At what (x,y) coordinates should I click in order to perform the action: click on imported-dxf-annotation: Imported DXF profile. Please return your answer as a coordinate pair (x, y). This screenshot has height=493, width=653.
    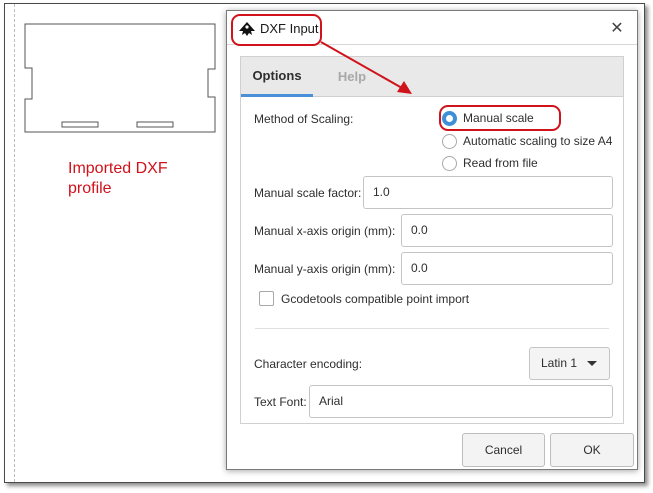
    Looking at the image, I should click on (118, 178).